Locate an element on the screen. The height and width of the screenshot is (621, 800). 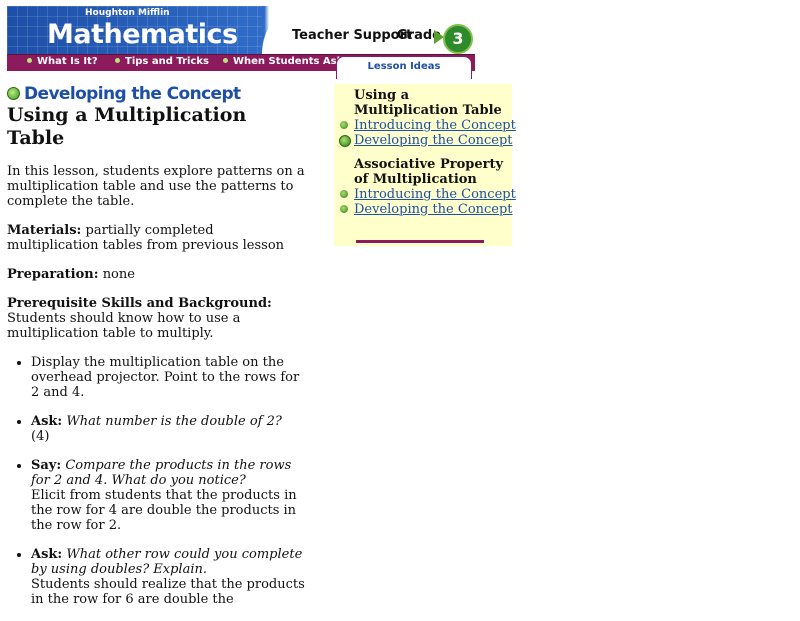
step-question: What number is the double of 2? is located at coordinates (174, 421).